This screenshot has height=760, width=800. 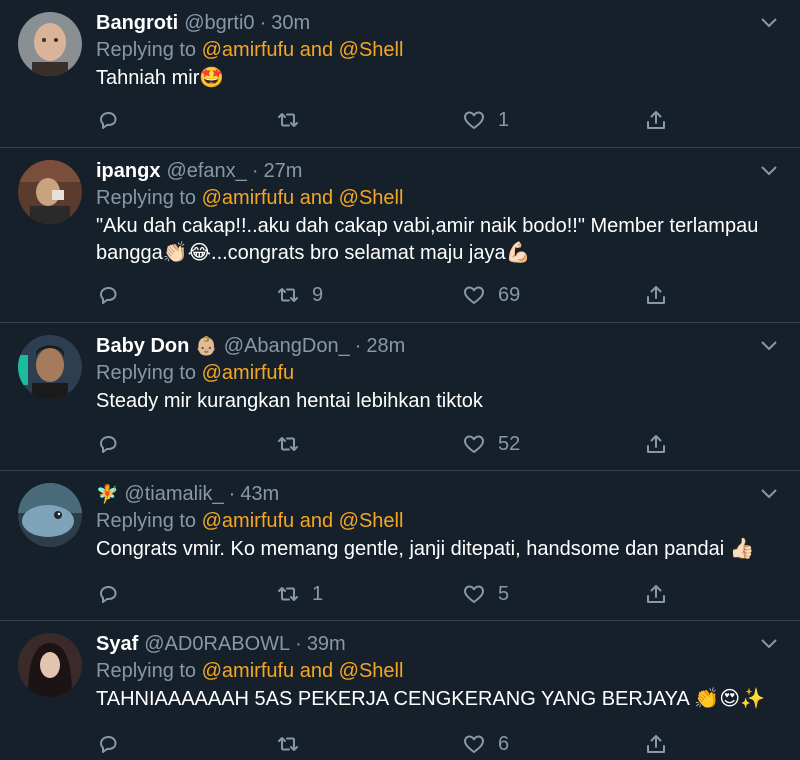 What do you see at coordinates (299, 594) in the screenshot?
I see `retweet-button: 1` at bounding box center [299, 594].